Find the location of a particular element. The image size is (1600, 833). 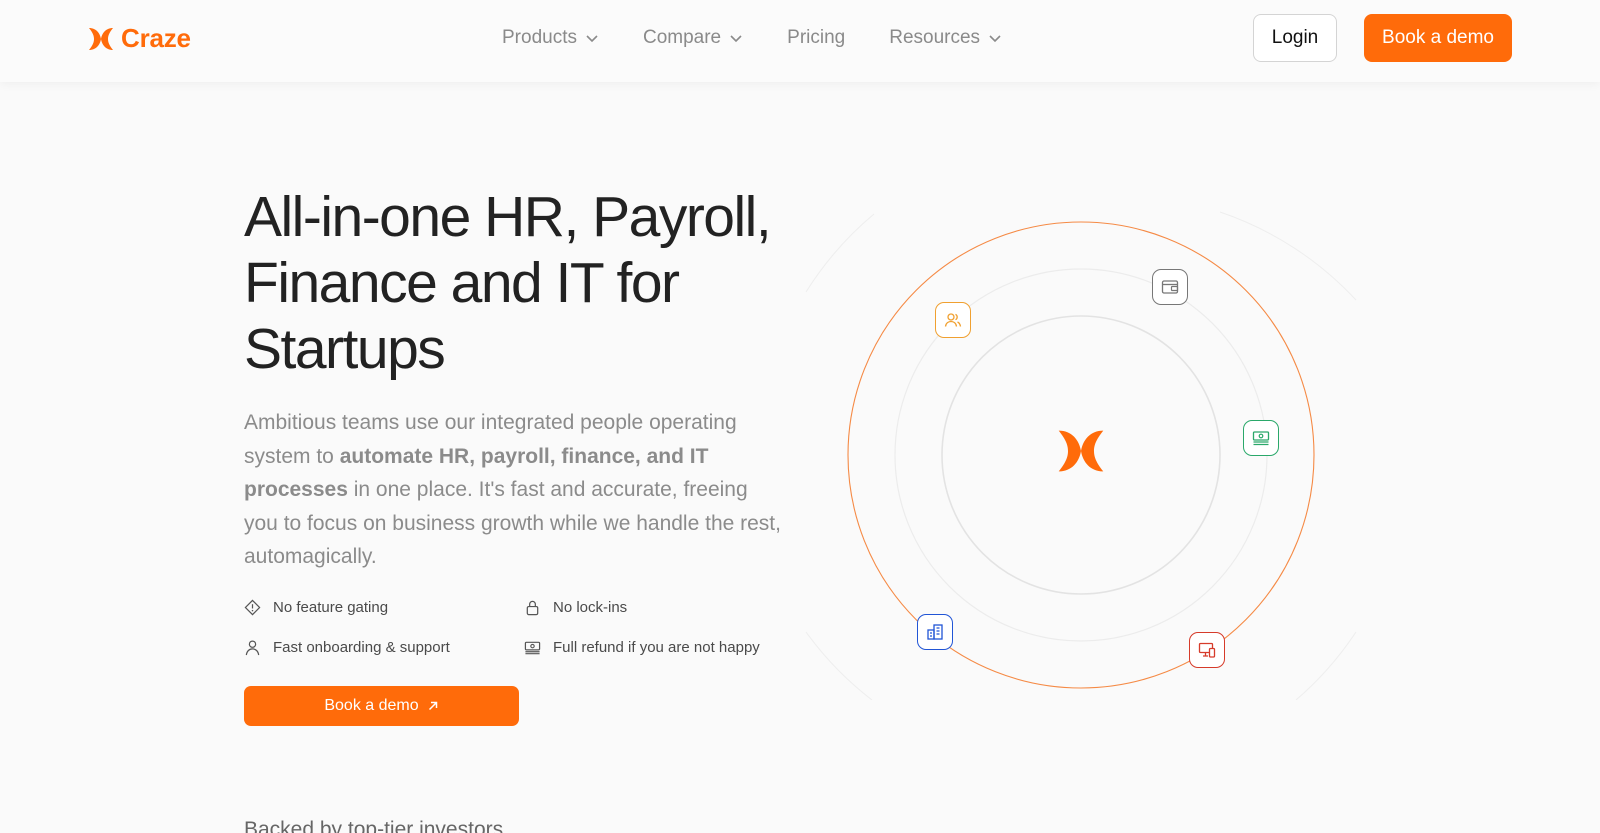

feature-label: Full refund if you are not happy is located at coordinates (656, 647).